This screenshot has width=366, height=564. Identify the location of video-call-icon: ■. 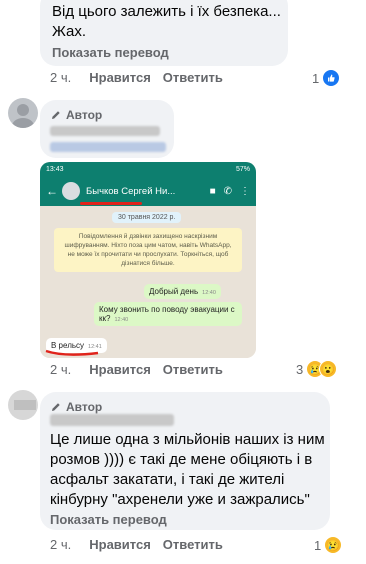
(212, 191).